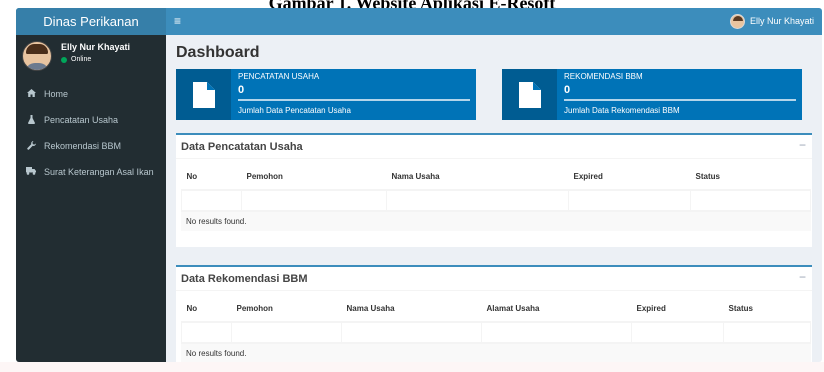 The image size is (824, 372). Describe the element at coordinates (37, 56) in the screenshot. I see `avatar` at that location.